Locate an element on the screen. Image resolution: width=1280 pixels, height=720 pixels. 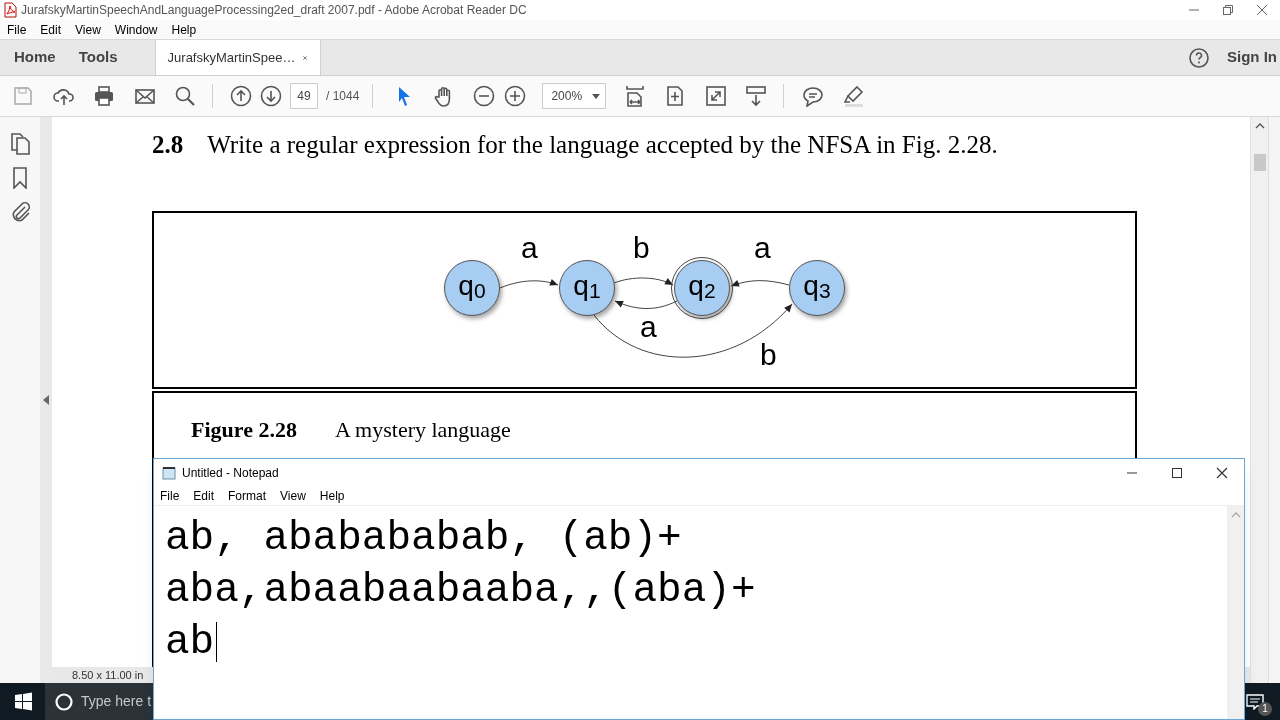
restore-icon is located at coordinates (1228, 10).